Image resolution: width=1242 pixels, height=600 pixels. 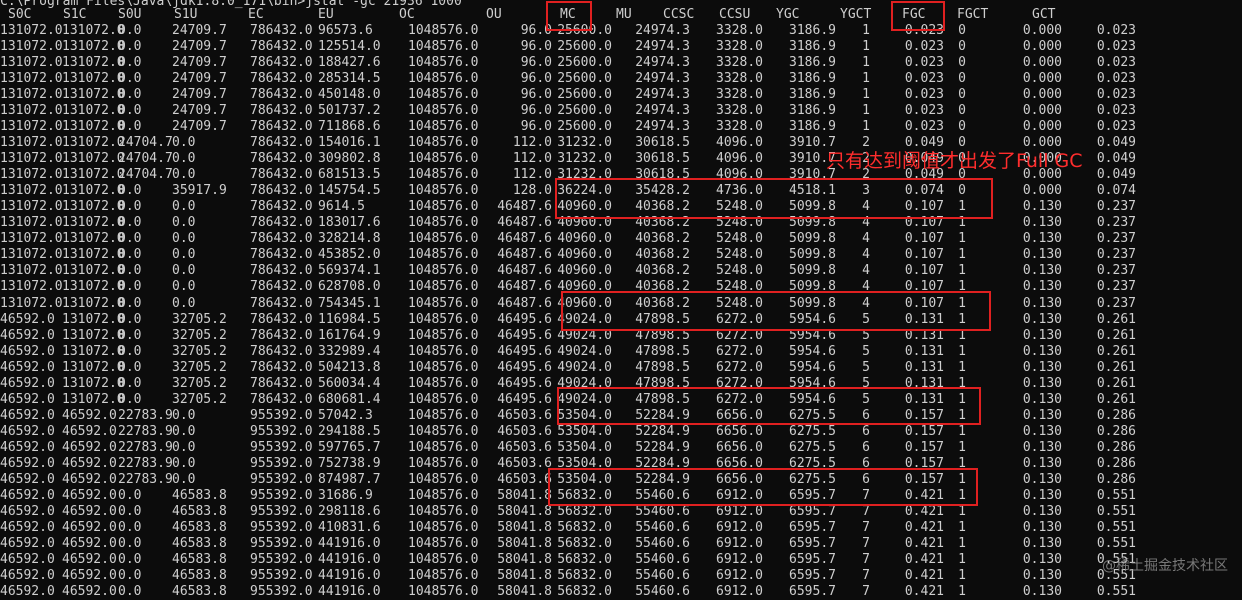 I want to click on cell-s0u: 22783.9, so click(x=145, y=415).